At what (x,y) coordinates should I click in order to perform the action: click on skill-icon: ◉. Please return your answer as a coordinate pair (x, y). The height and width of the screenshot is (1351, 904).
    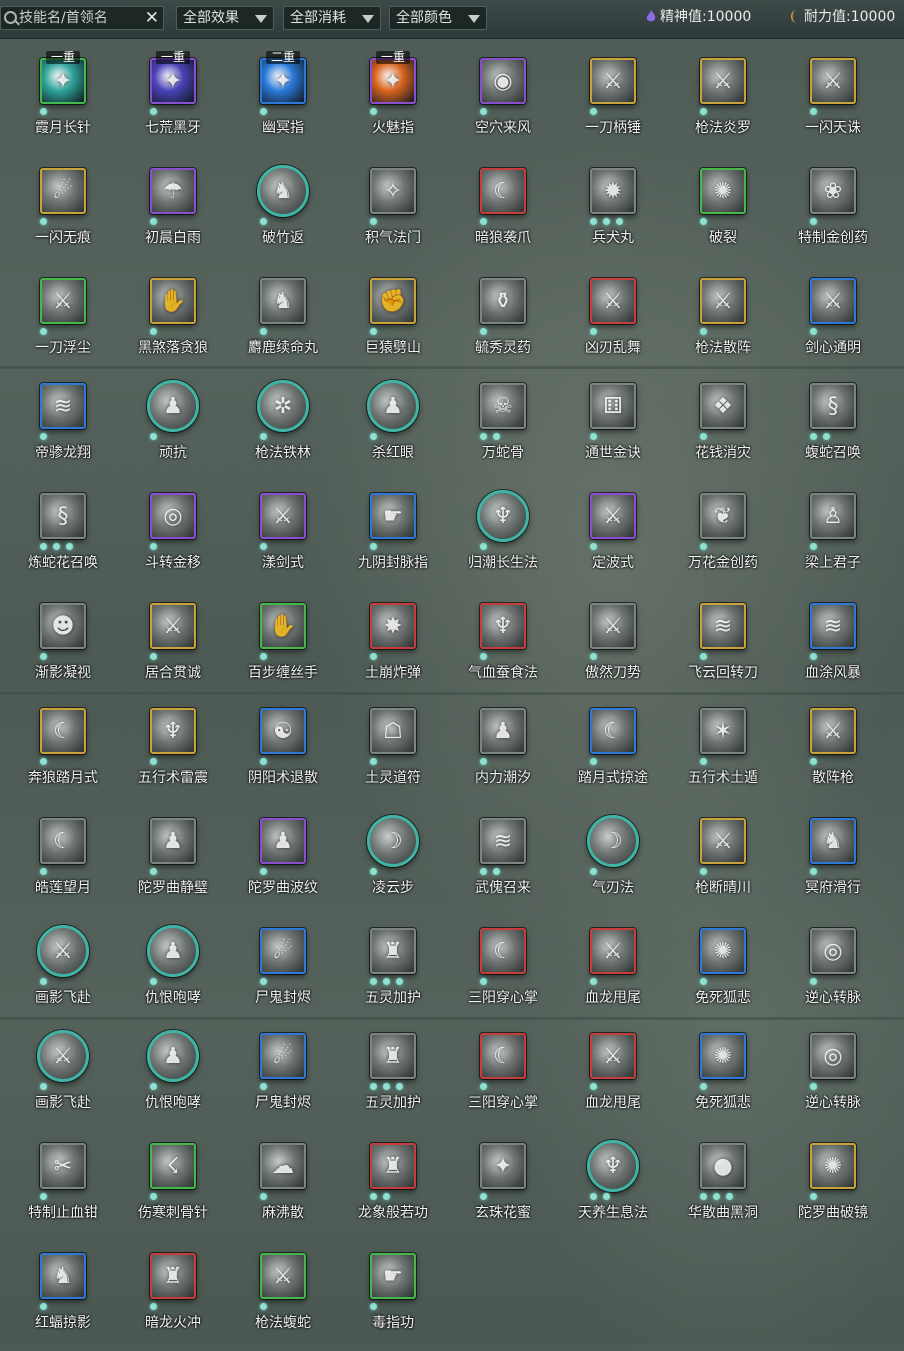
    Looking at the image, I should click on (503, 81).